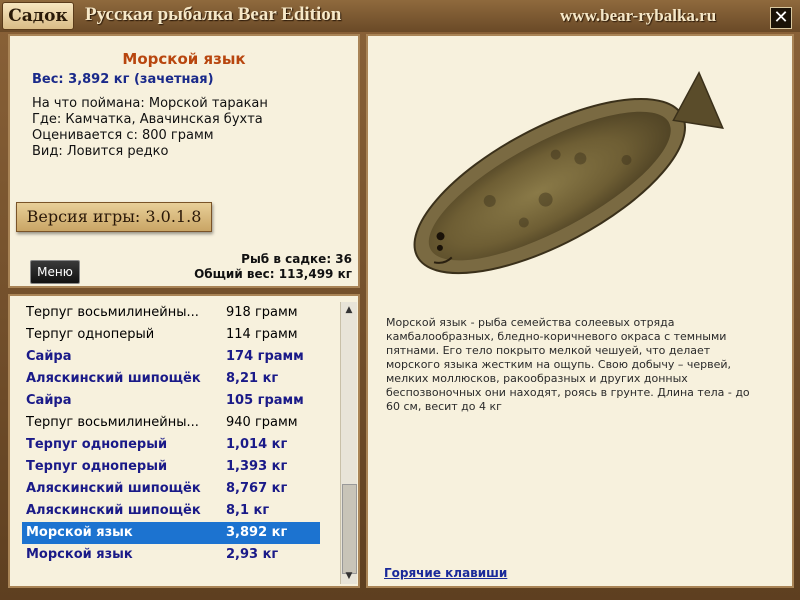  I want to click on sadok-button: Садок, so click(38, 16).